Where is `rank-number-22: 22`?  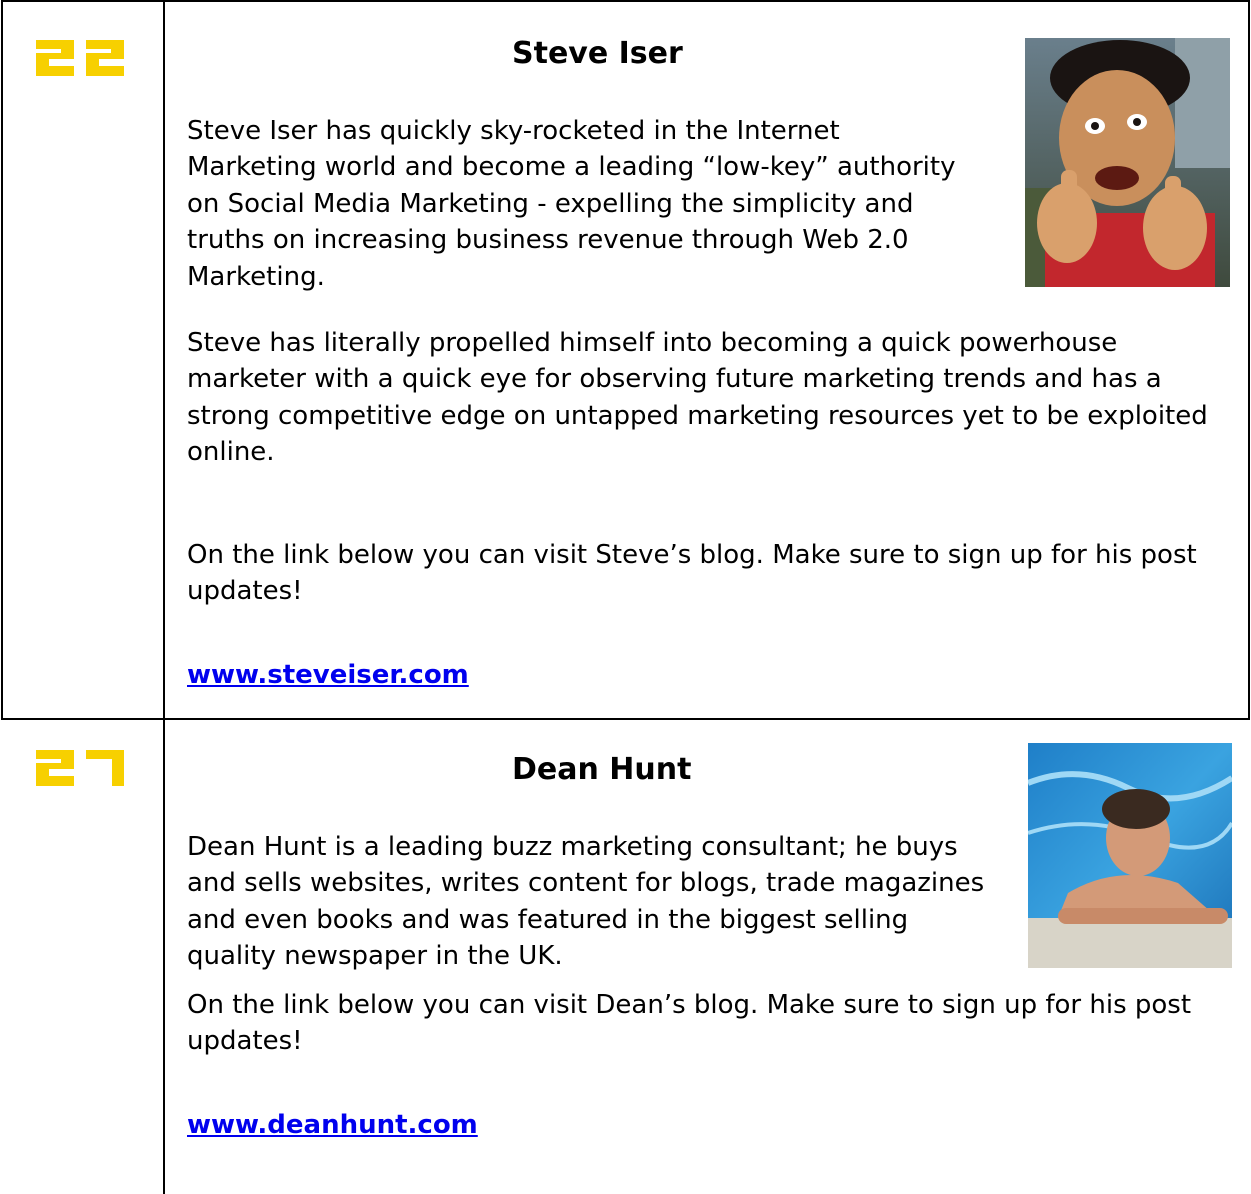
rank-number-22: 22 is located at coordinates (84, 58).